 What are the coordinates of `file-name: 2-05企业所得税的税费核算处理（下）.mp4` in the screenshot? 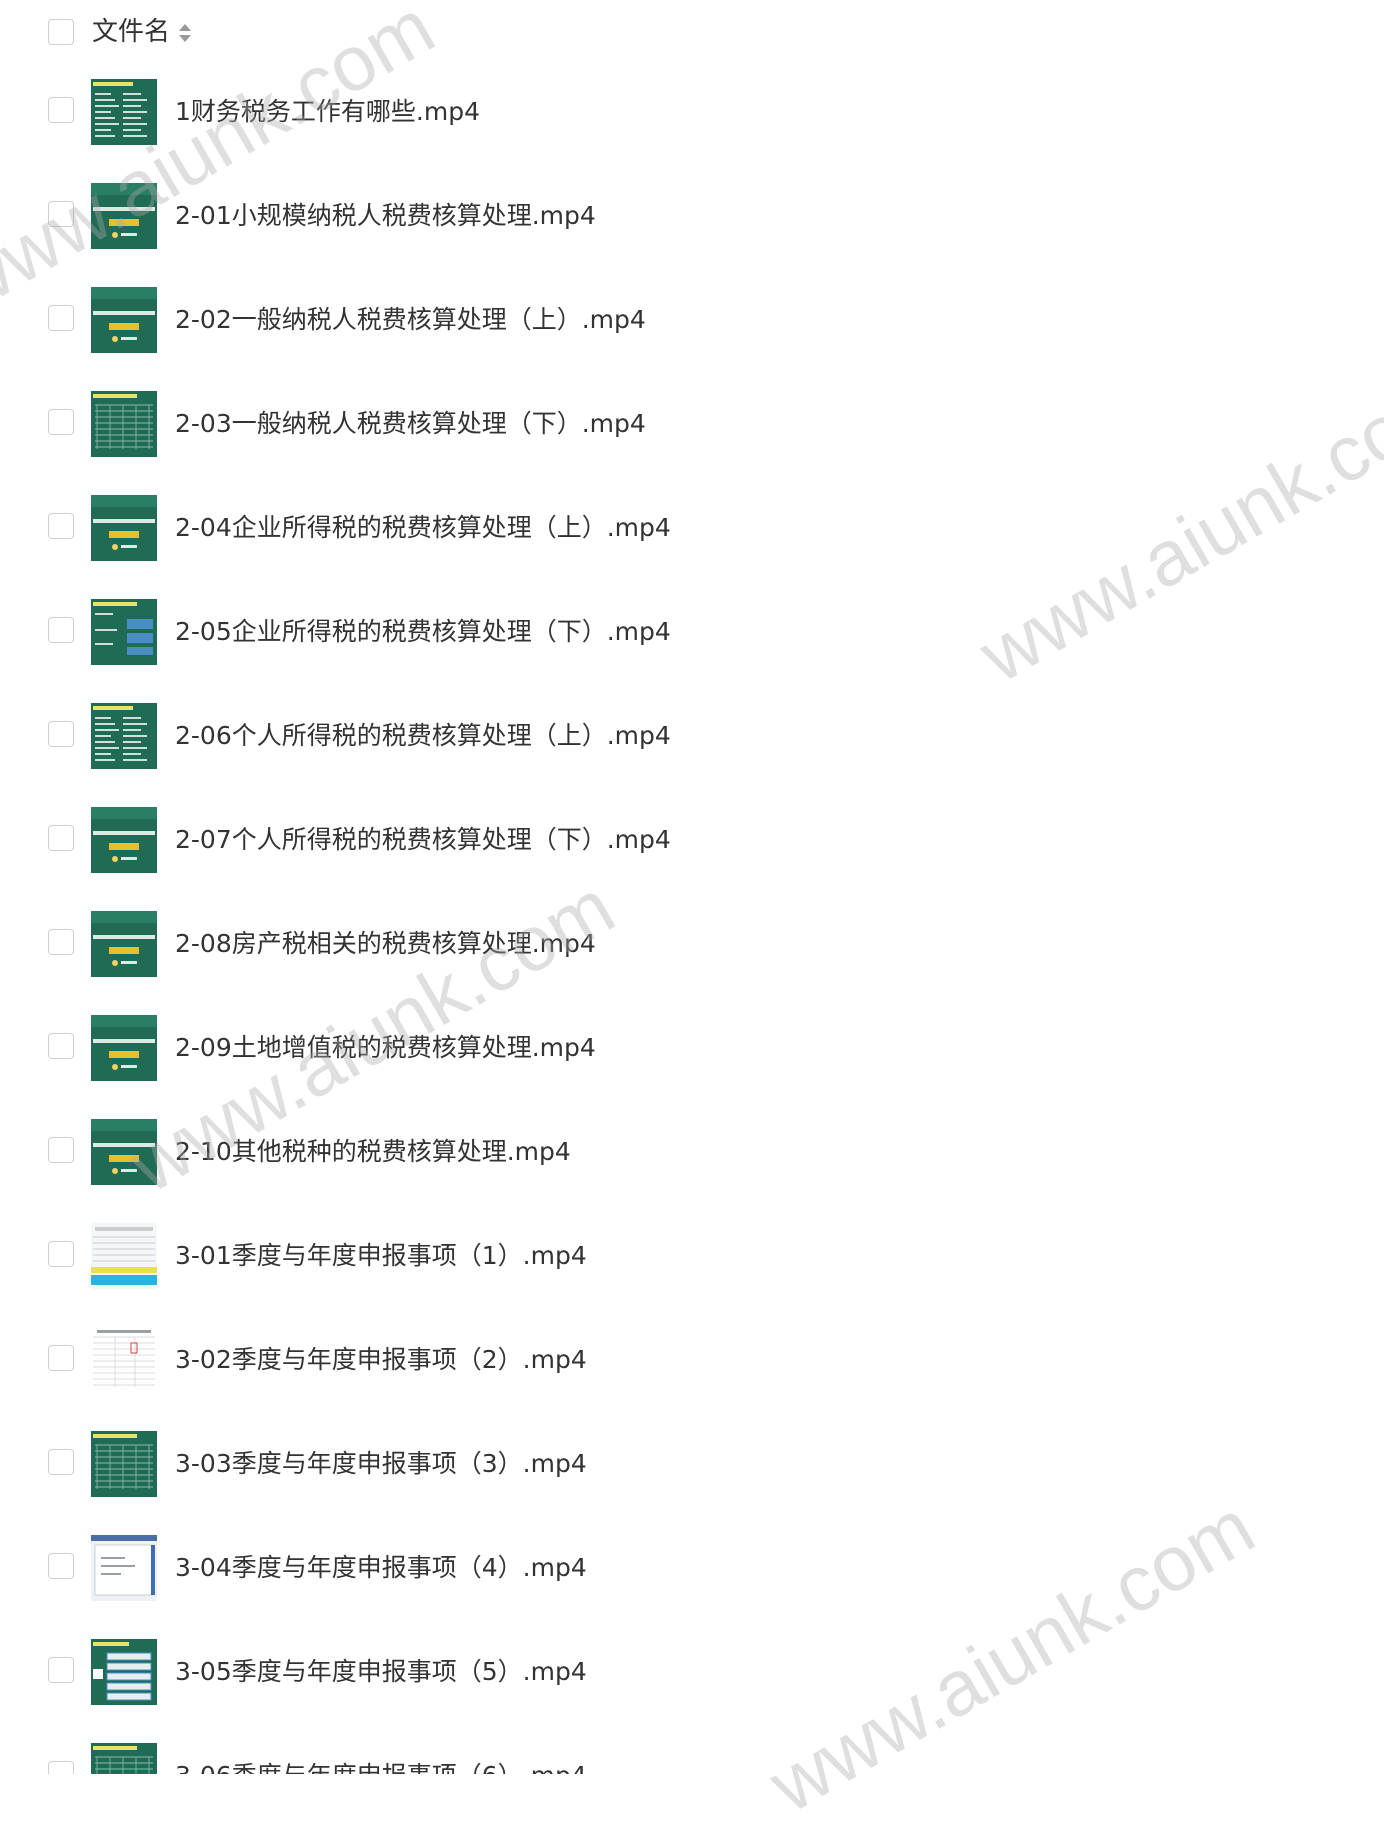 It's located at (423, 632).